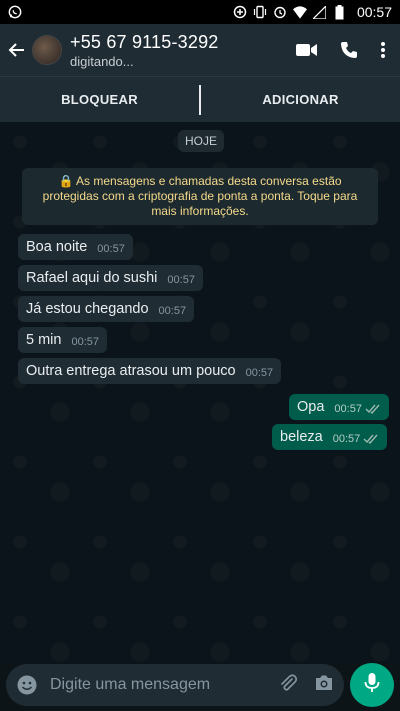 The width and height of the screenshot is (400, 711). What do you see at coordinates (288, 685) in the screenshot?
I see `attach-icon` at bounding box center [288, 685].